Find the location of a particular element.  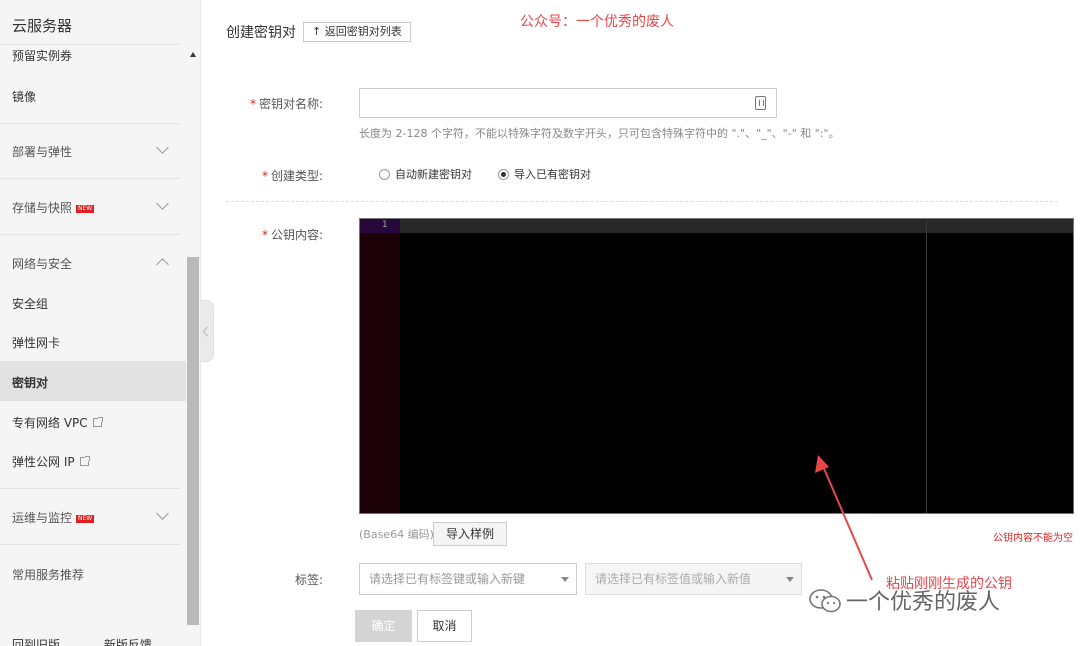

sidebar-title: 云服务器 is located at coordinates (42, 26).